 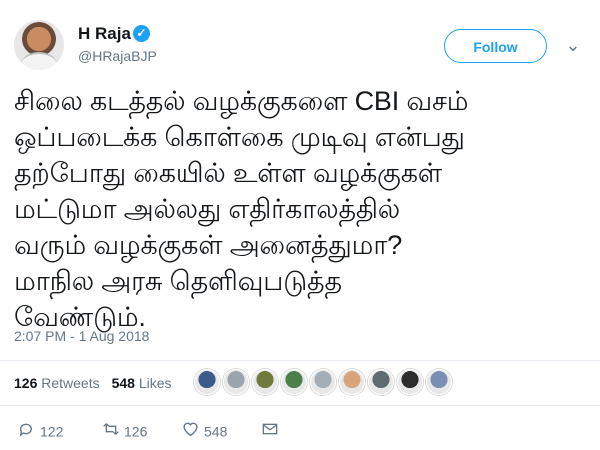 I want to click on like-count: 548, so click(x=216, y=431).